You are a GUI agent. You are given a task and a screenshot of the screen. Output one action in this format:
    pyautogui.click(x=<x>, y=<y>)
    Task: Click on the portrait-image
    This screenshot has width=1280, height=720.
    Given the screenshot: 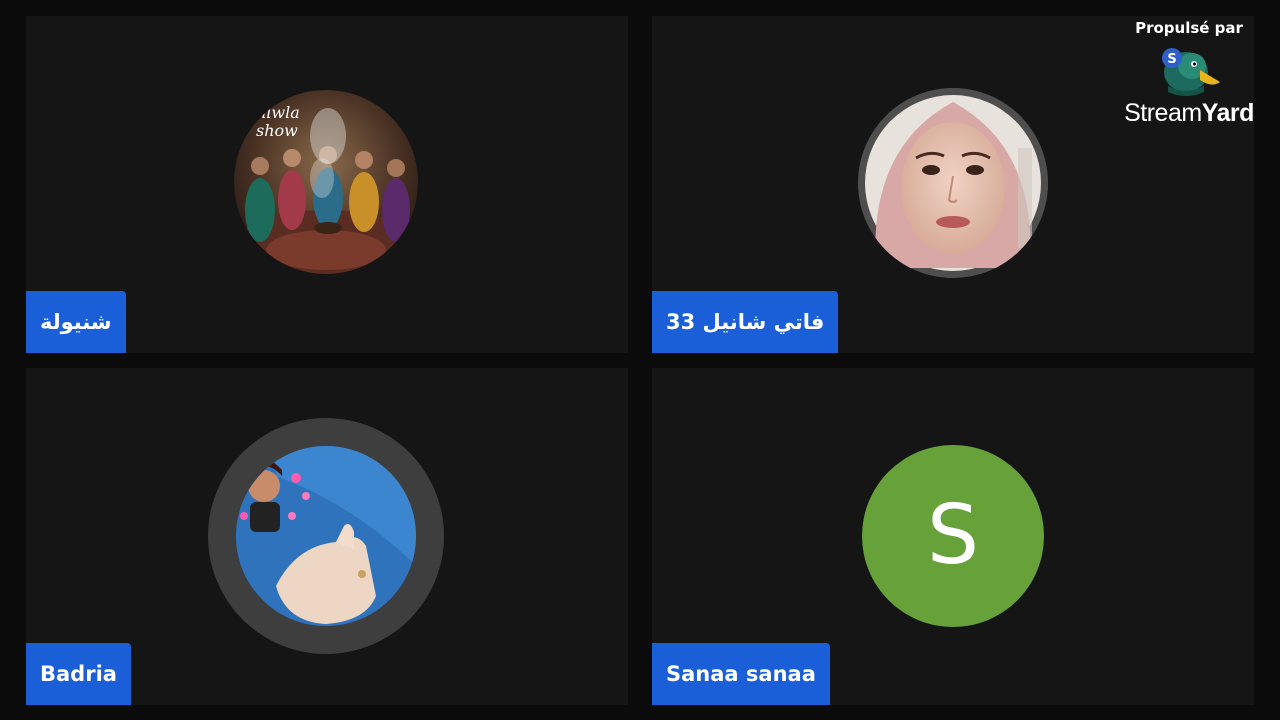 What is the action you would take?
    pyautogui.click(x=953, y=183)
    